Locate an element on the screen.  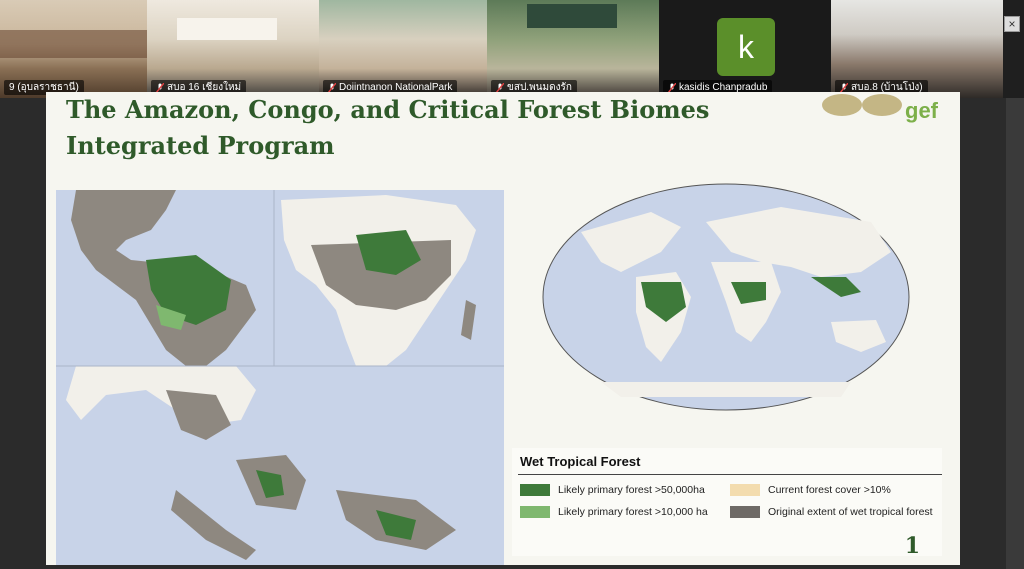
world-map-graphic is located at coordinates (726, 297).